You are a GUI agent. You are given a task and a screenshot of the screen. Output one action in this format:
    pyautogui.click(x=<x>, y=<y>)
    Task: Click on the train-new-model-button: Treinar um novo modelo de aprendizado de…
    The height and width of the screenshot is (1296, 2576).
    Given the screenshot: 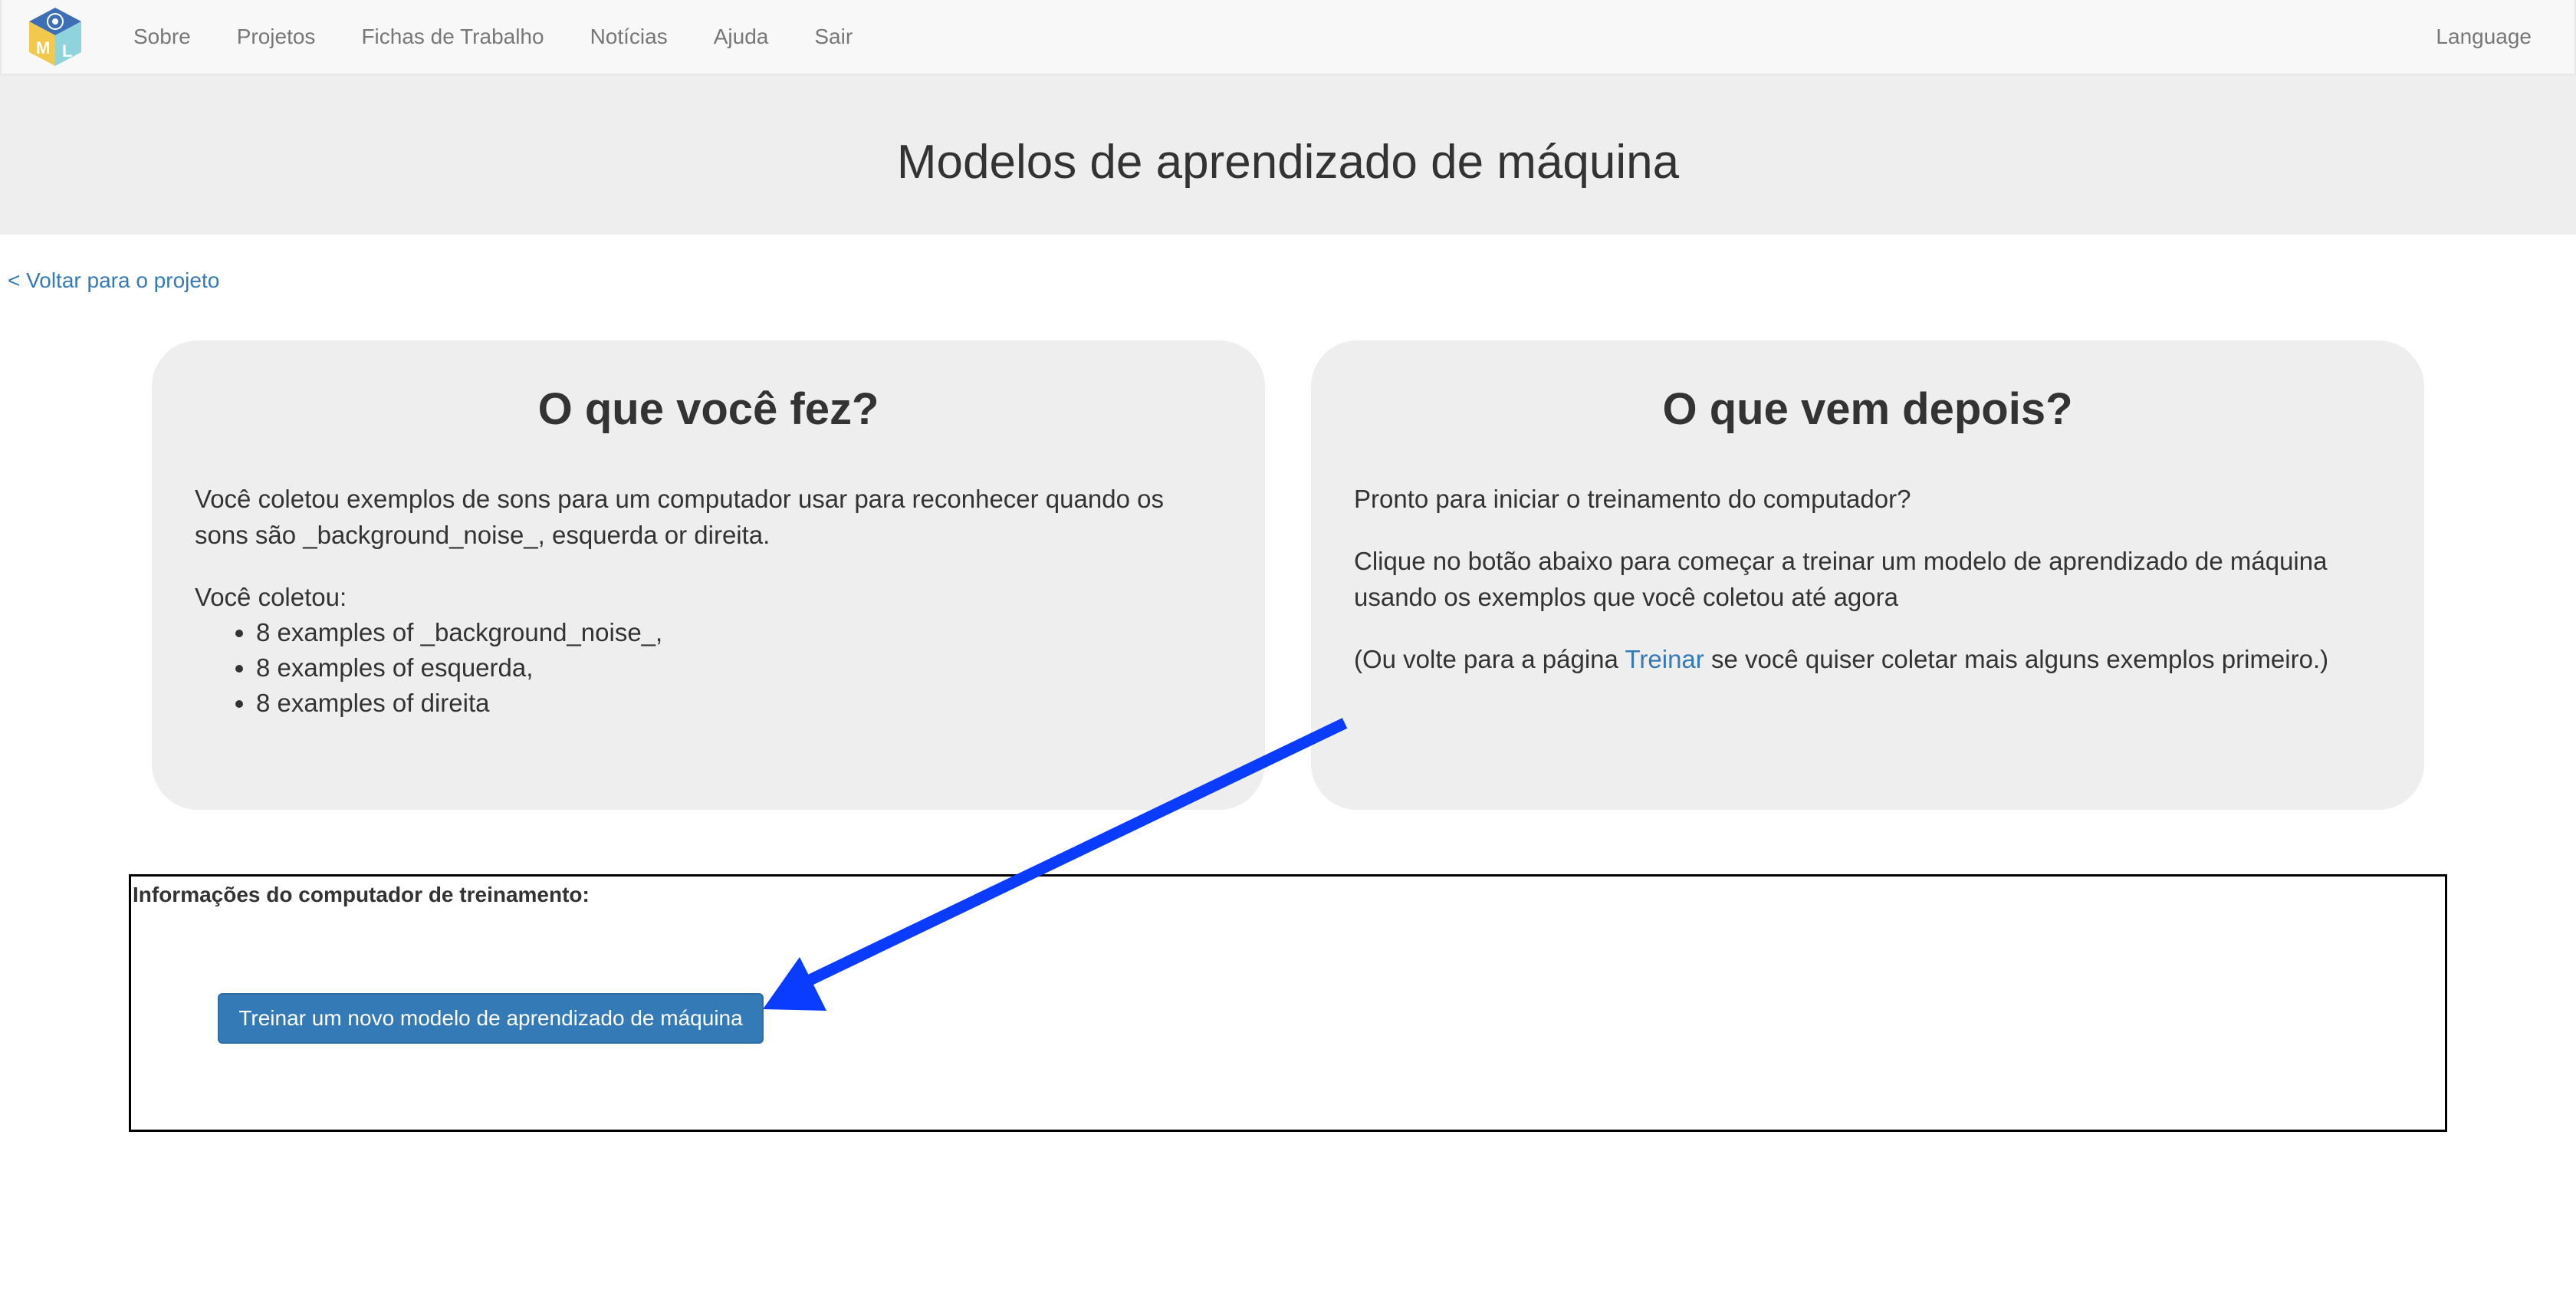 What is the action you would take?
    pyautogui.click(x=491, y=1018)
    